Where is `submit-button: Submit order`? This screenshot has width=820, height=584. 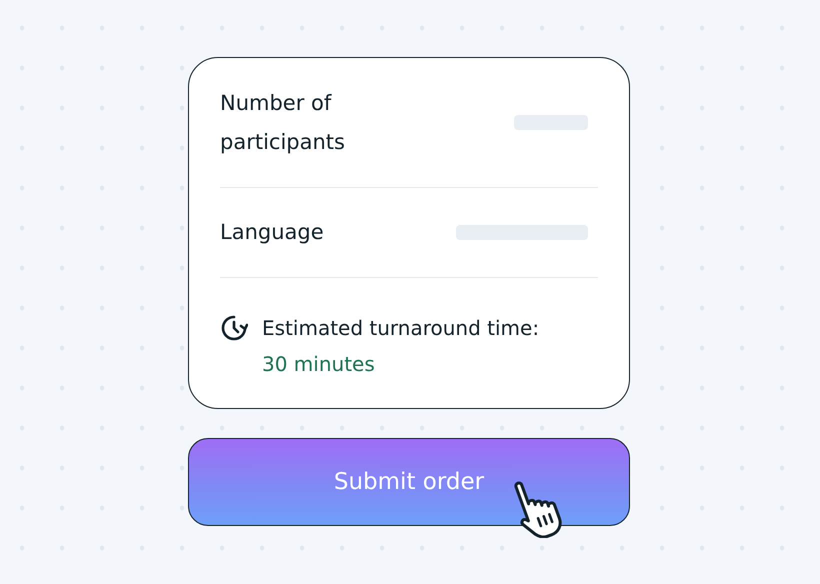
submit-button: Submit order is located at coordinates (409, 482).